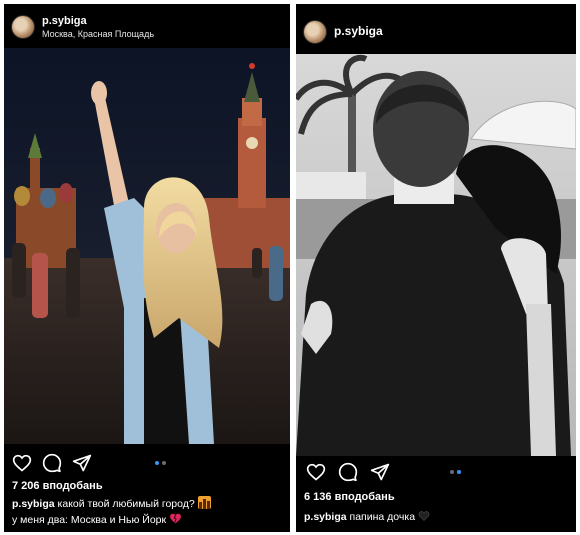  I want to click on likes-count: 7 206 вподобань, so click(57, 486).